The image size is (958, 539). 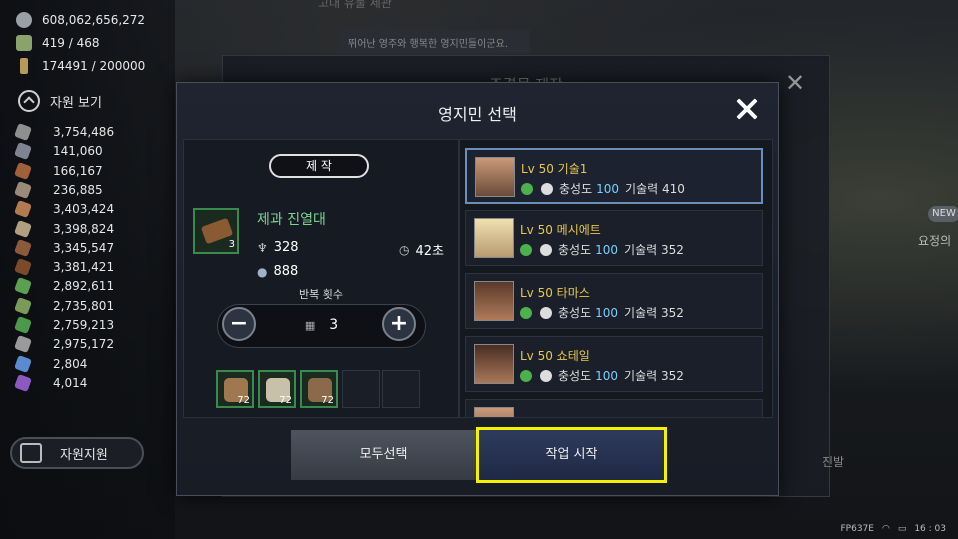 I want to click on collapse-icon, so click(x=29, y=101).